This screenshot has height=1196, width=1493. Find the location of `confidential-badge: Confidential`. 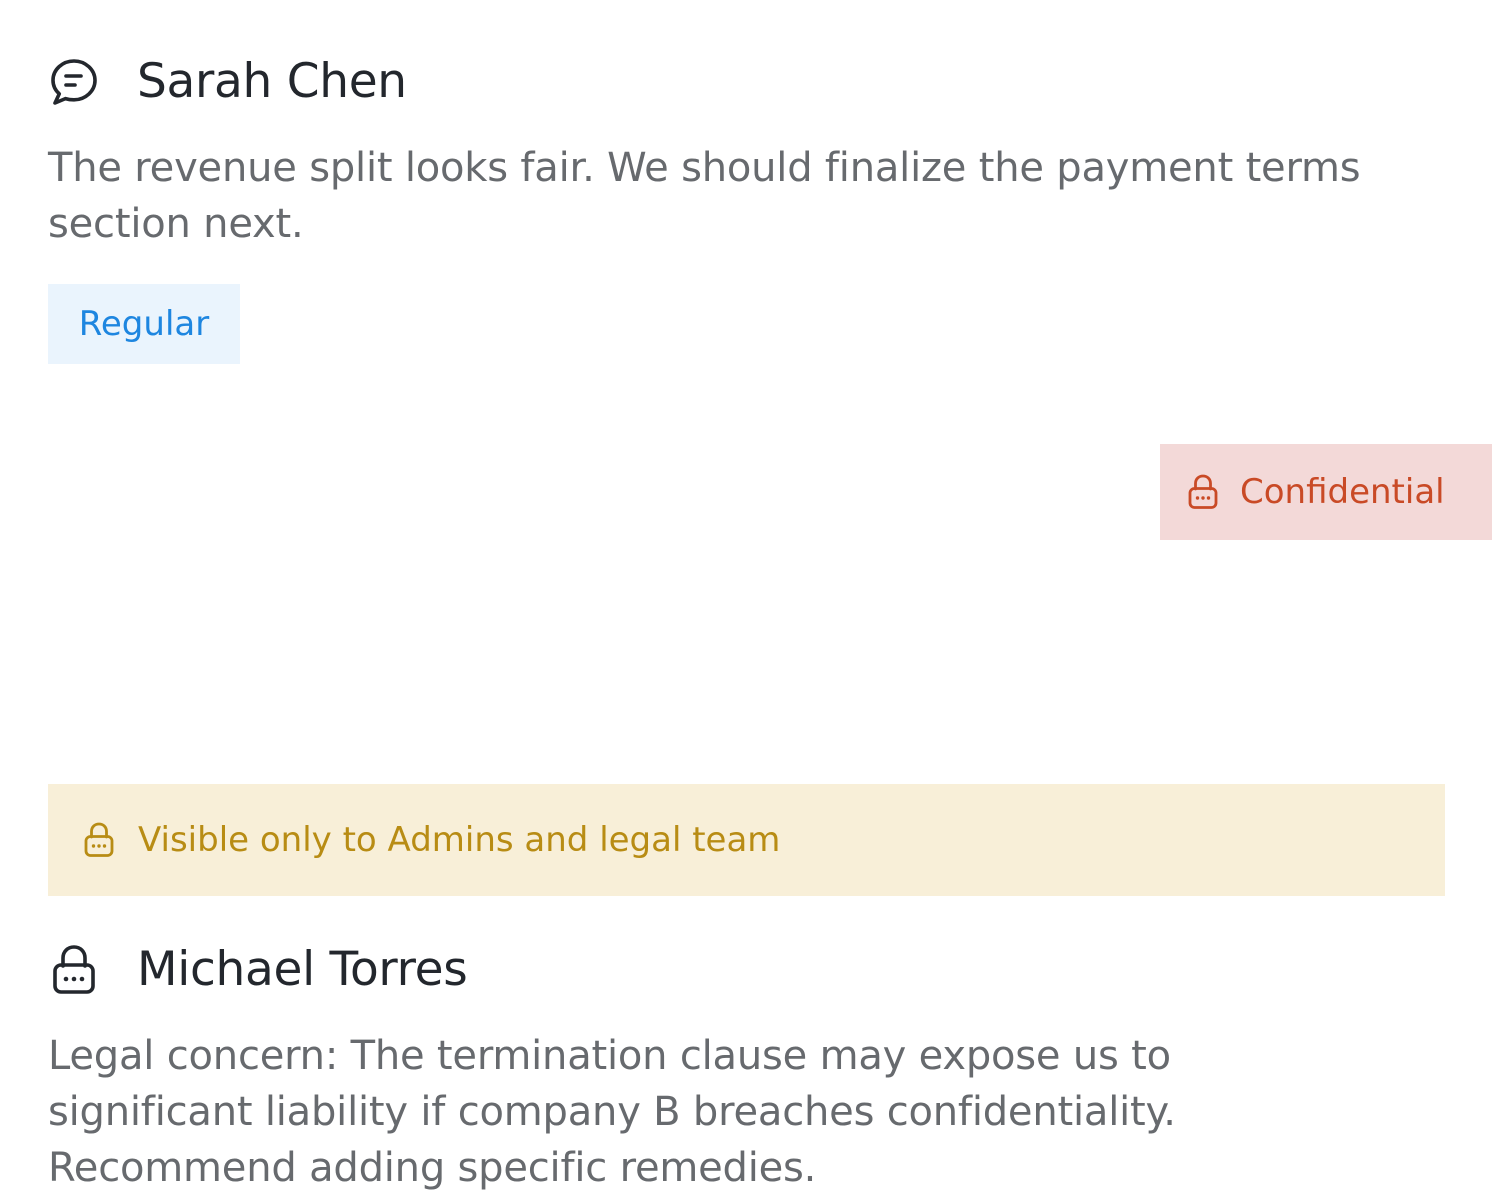

confidential-badge: Confidential is located at coordinates (1326, 492).